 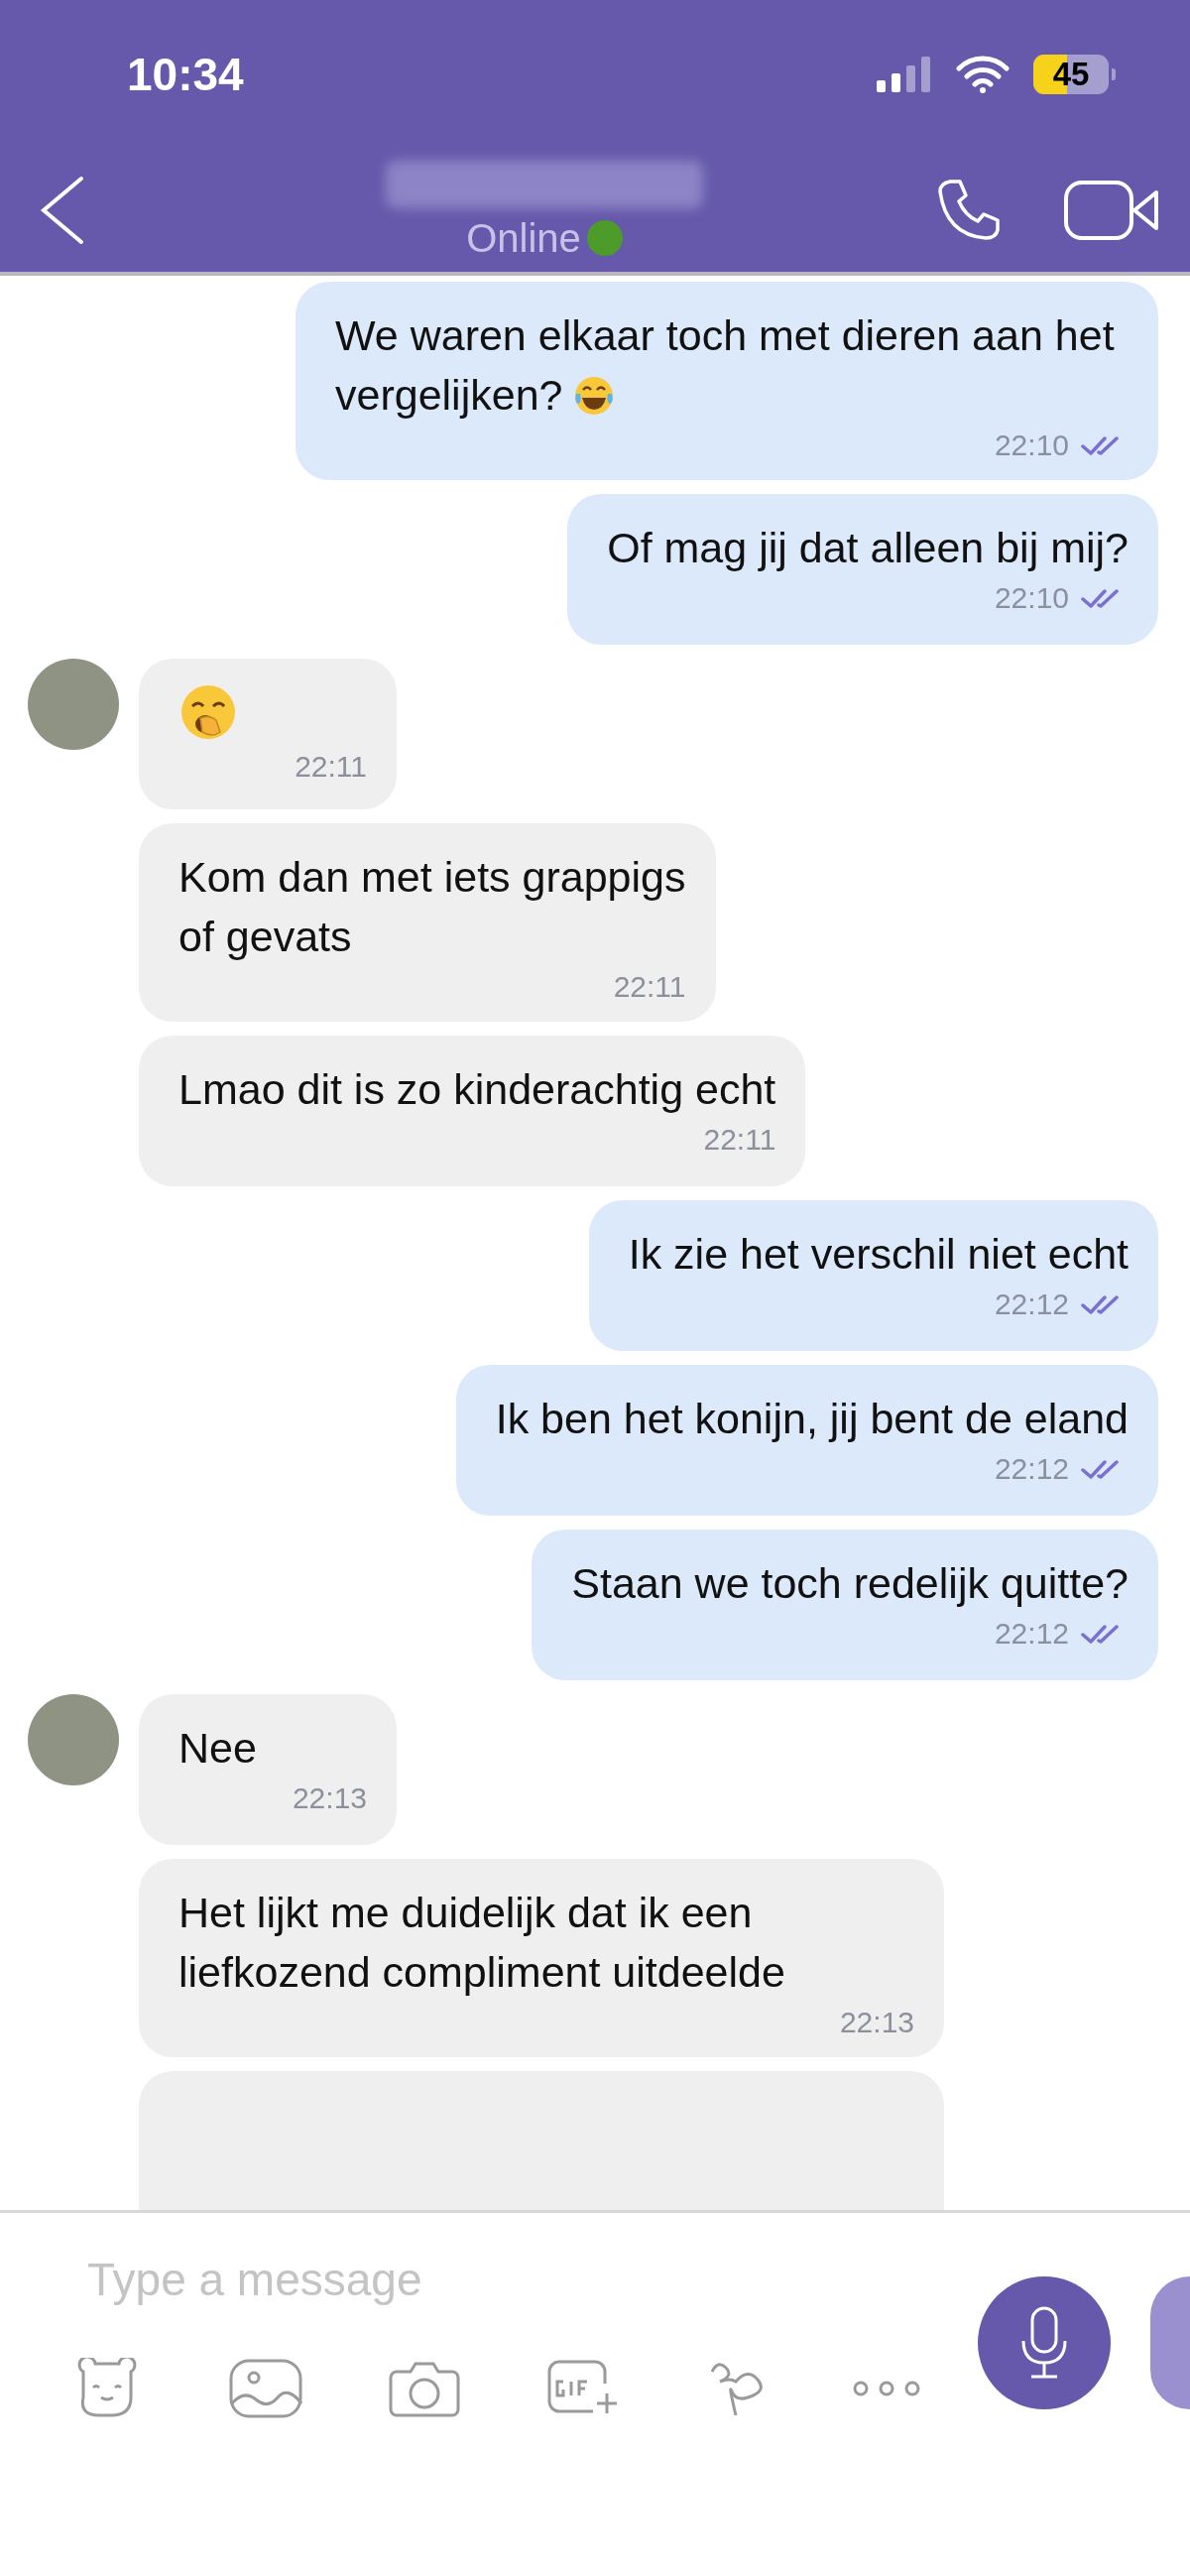 What do you see at coordinates (482, 1943) in the screenshot?
I see `message-text: Het lijkt me duidelijk dat ik een liefkozend compliment uitdeelde` at bounding box center [482, 1943].